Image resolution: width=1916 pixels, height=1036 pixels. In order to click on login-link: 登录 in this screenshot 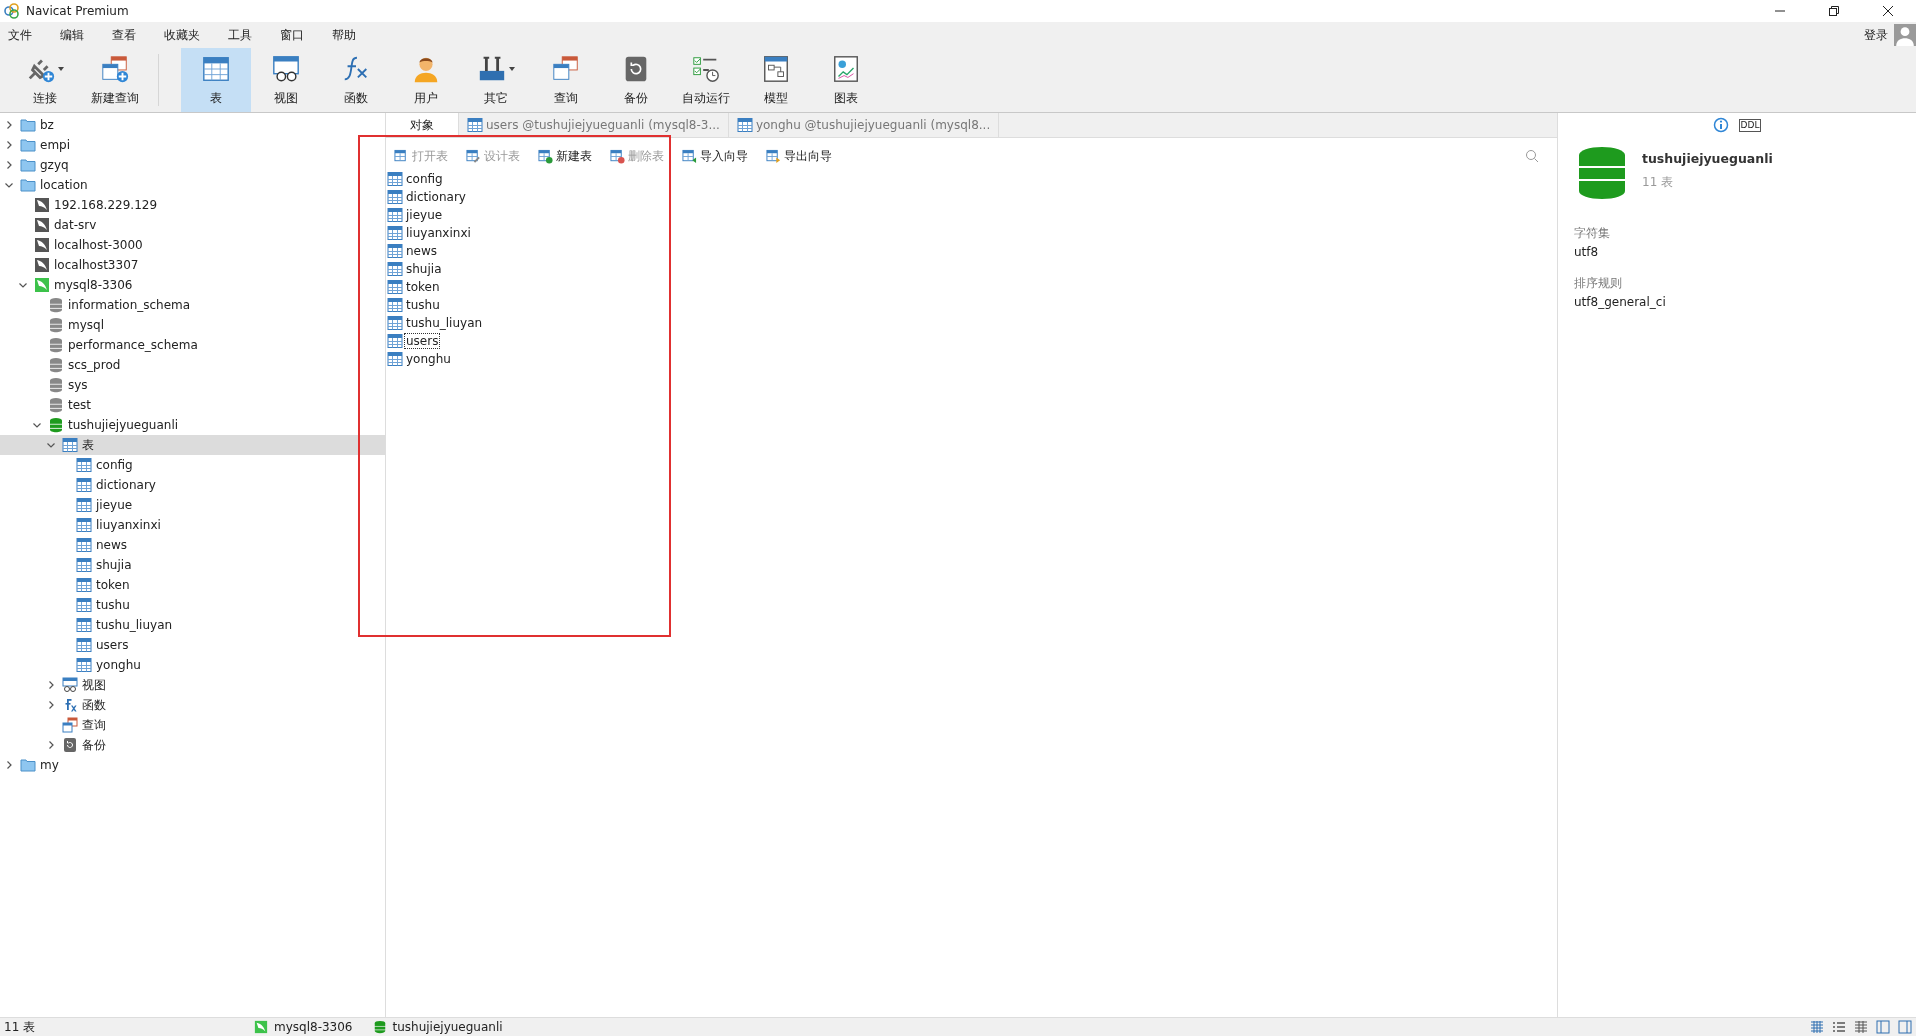, I will do `click(1876, 35)`.